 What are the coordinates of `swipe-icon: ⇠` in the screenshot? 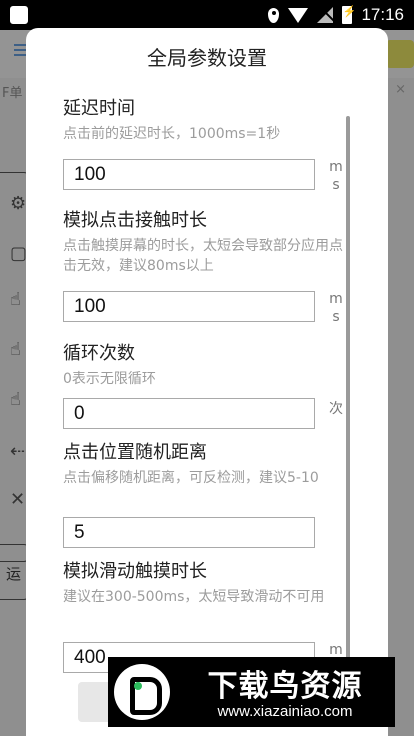 It's located at (17, 451).